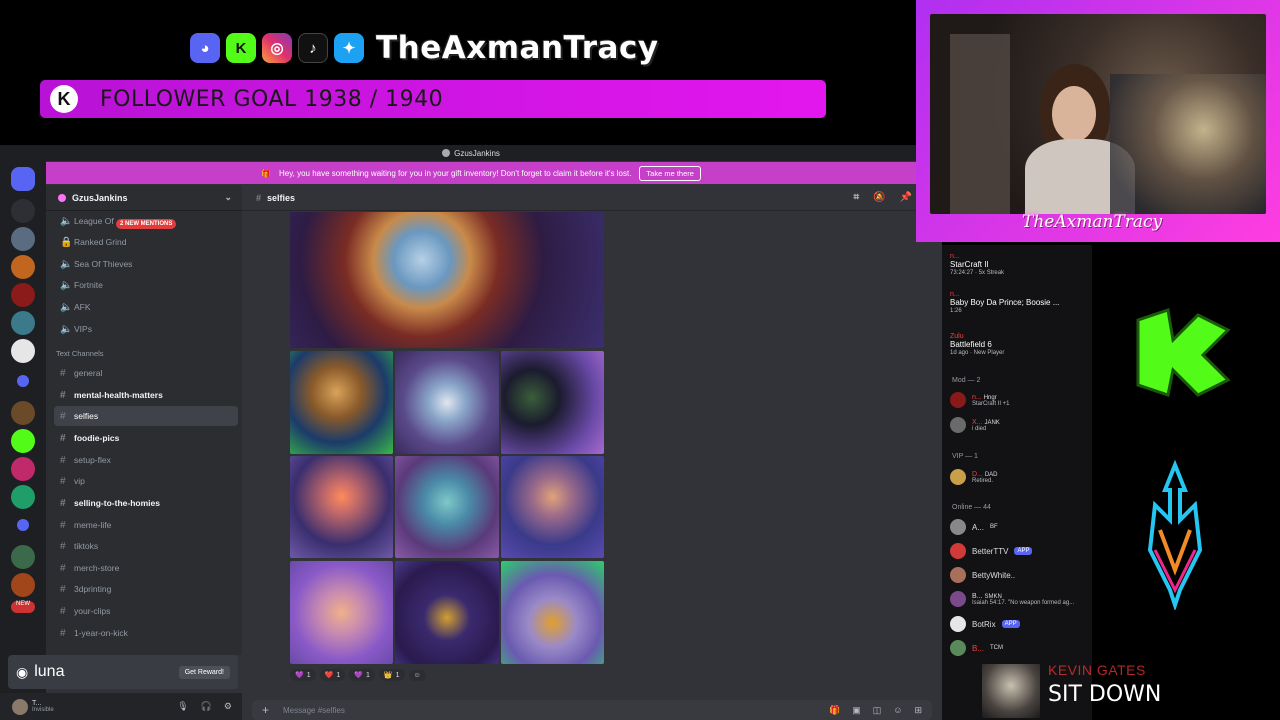 The width and height of the screenshot is (1280, 720). Describe the element at coordinates (146, 589) in the screenshot. I see `text-channel: #3dprinting` at that location.